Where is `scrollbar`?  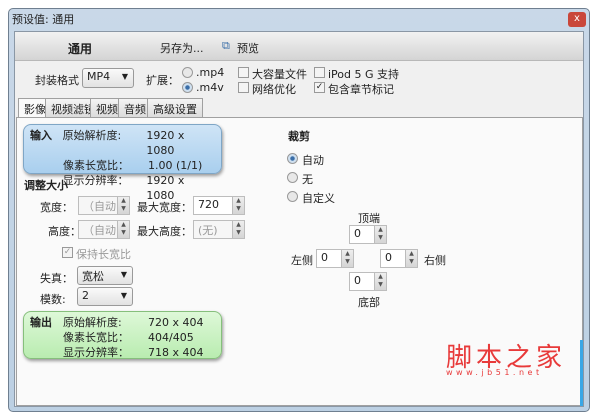 scrollbar is located at coordinates (581, 373).